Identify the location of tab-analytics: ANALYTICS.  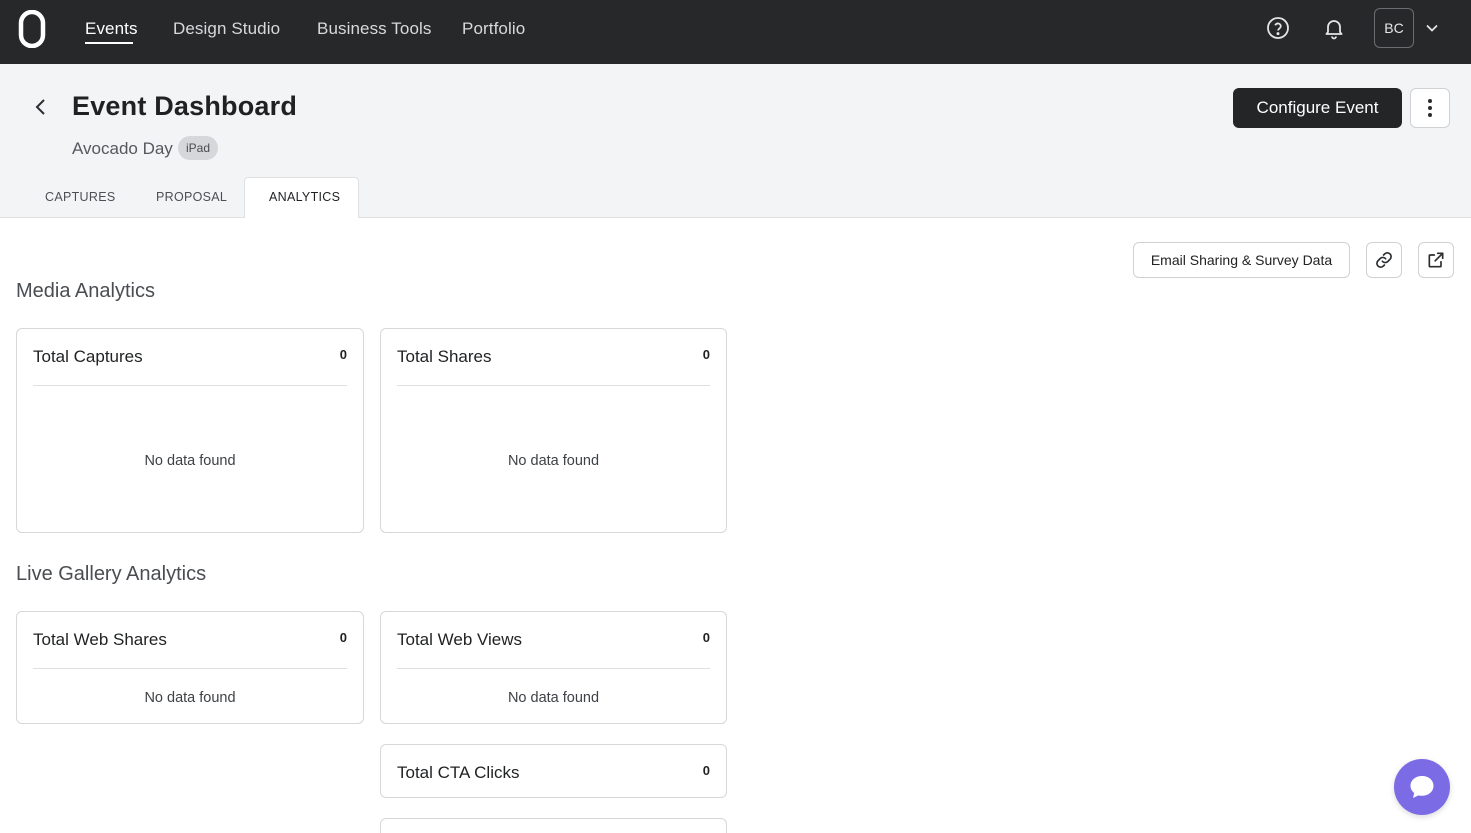
(304, 197).